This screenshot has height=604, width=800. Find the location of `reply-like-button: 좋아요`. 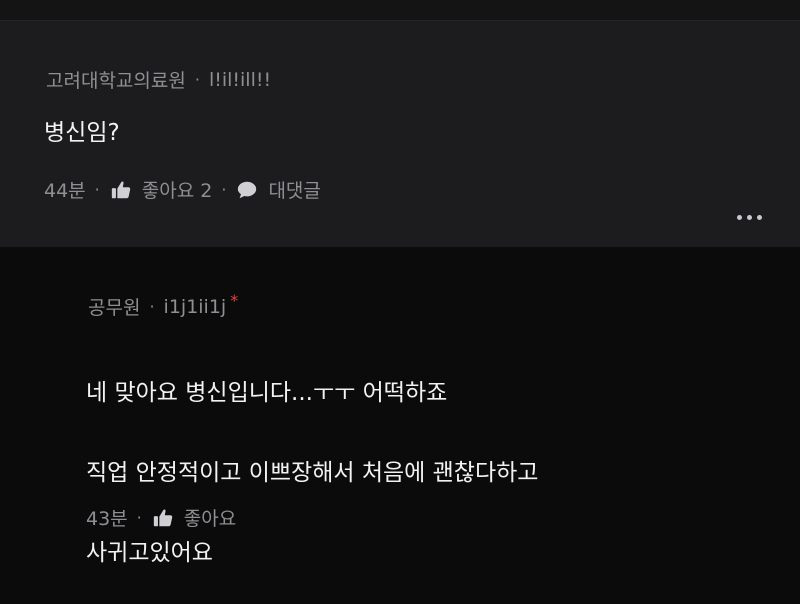

reply-like-button: 좋아요 is located at coordinates (193, 517).